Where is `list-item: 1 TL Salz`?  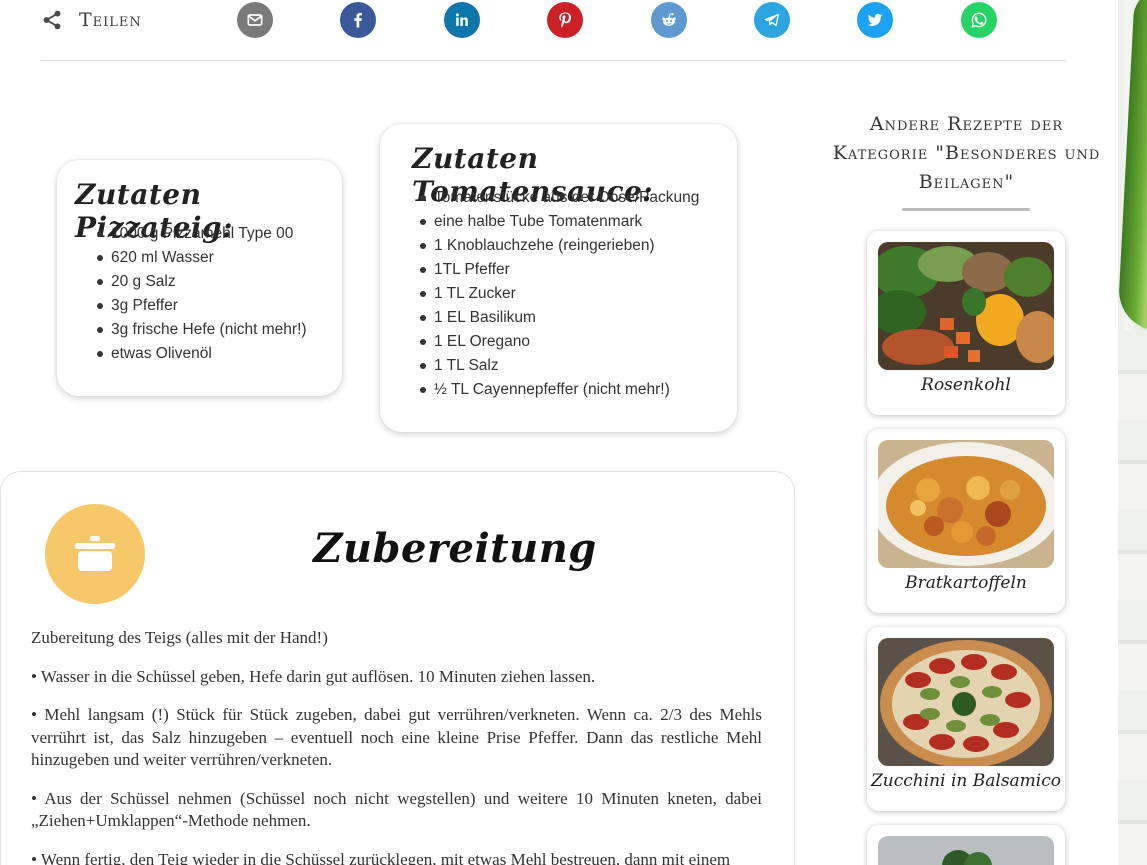 list-item: 1 TL Salz is located at coordinates (559, 366).